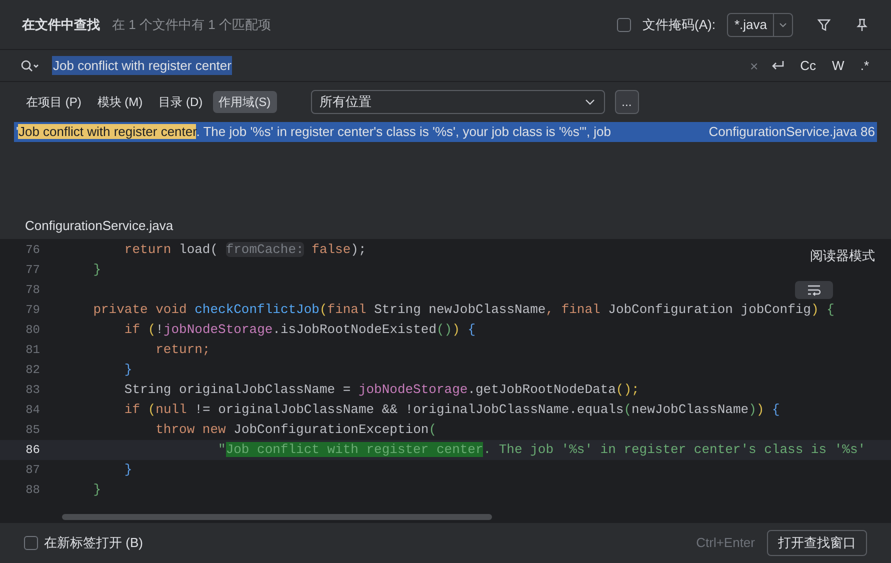 The width and height of the screenshot is (891, 563). What do you see at coordinates (244, 102) in the screenshot?
I see `scope-tab: 作用域(S)` at bounding box center [244, 102].